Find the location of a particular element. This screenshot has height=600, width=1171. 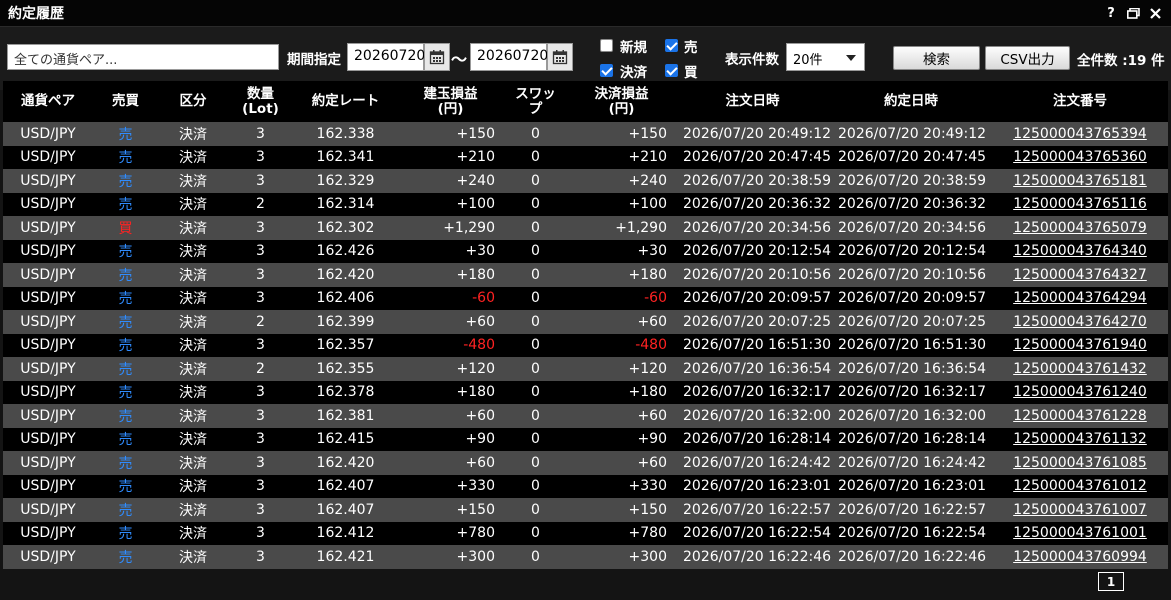

col-header-pair: 通貨ペア is located at coordinates (48, 101).